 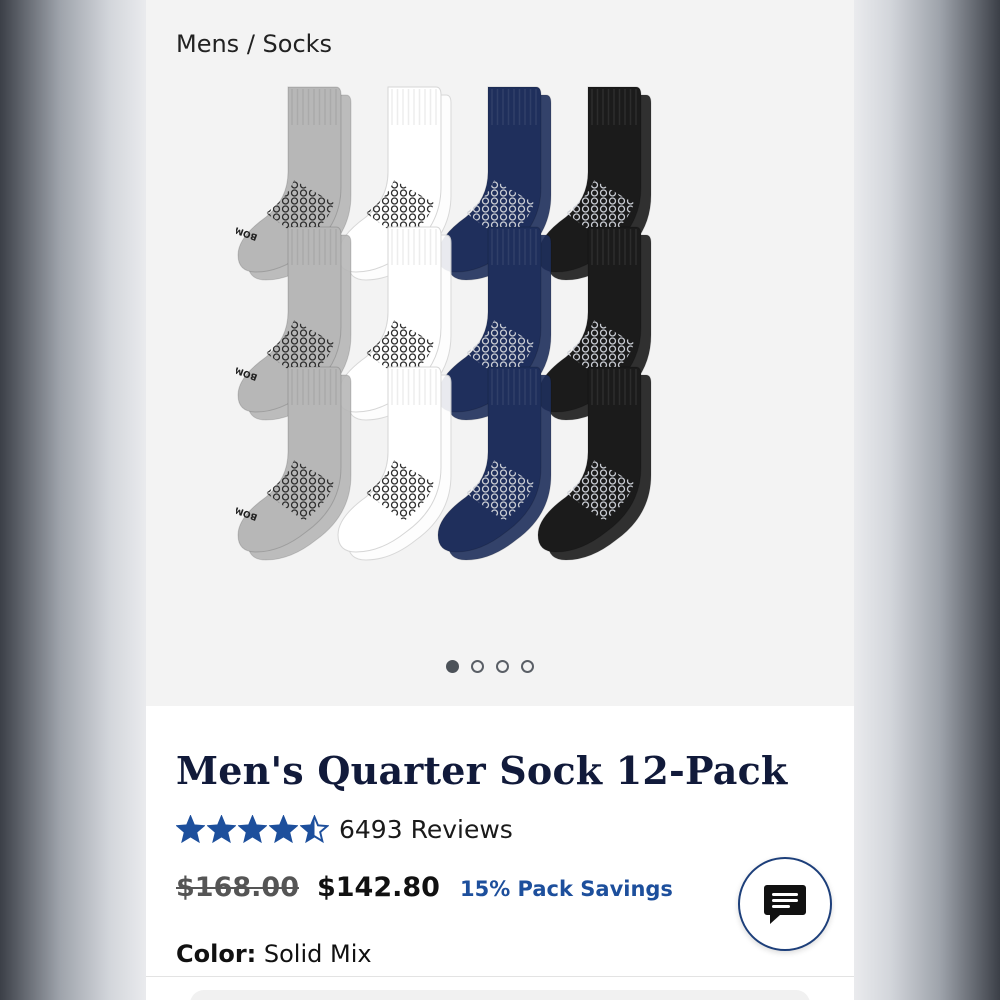 What do you see at coordinates (500, 976) in the screenshot?
I see `divider` at bounding box center [500, 976].